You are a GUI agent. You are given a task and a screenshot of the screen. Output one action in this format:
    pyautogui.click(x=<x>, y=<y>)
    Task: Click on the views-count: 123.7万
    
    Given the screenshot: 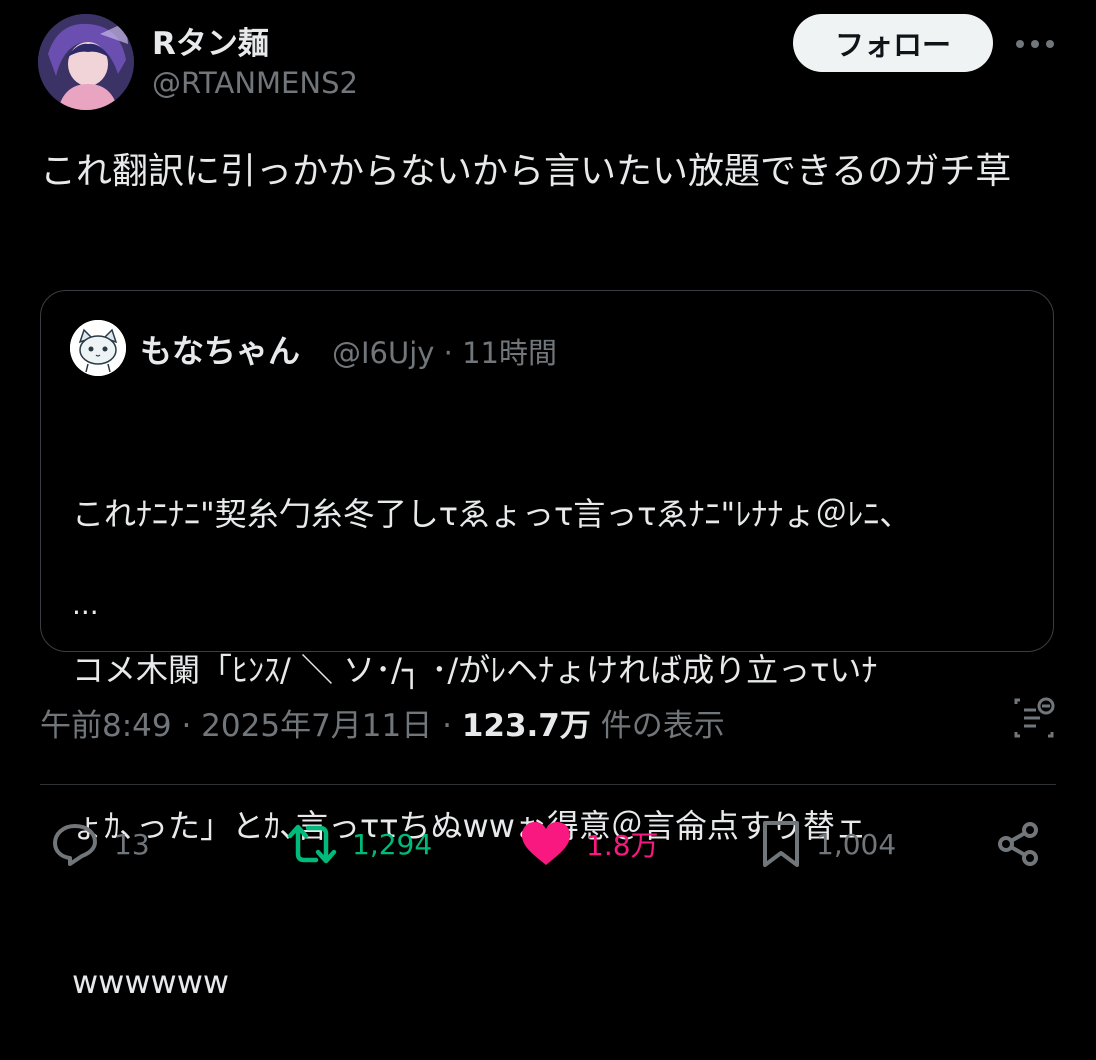 What is the action you would take?
    pyautogui.click(x=526, y=726)
    